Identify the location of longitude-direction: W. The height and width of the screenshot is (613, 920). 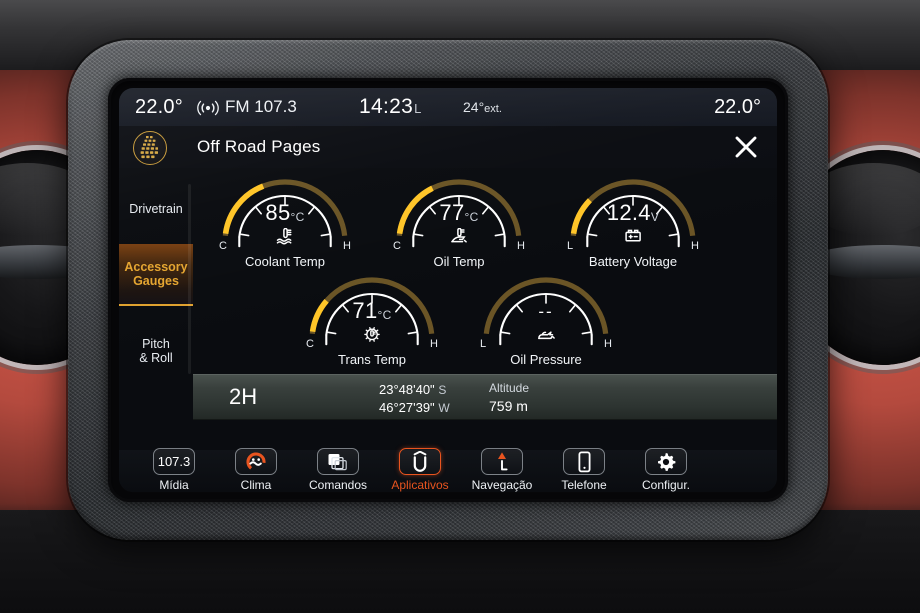
(444, 408).